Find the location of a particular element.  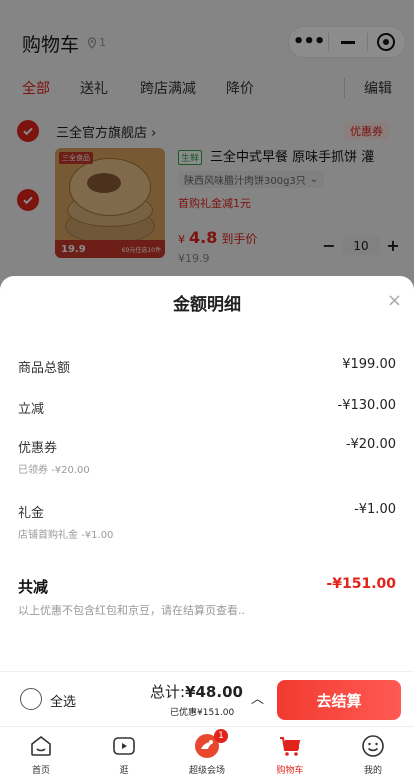

row-value: -¥20.00 is located at coordinates (370, 444).